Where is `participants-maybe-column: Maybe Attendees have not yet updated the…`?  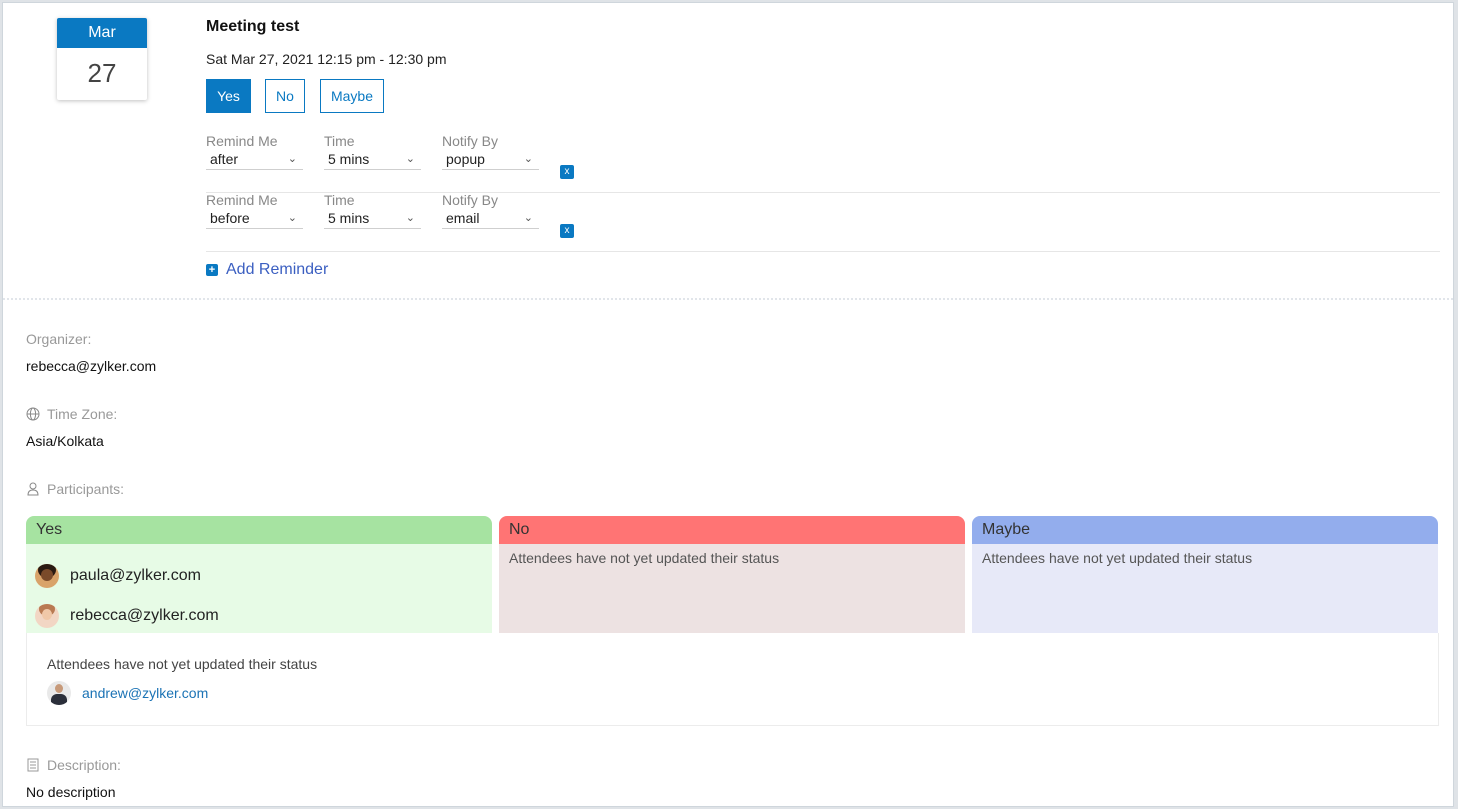
participants-maybe-column: Maybe Attendees have not yet updated the… is located at coordinates (1205, 574).